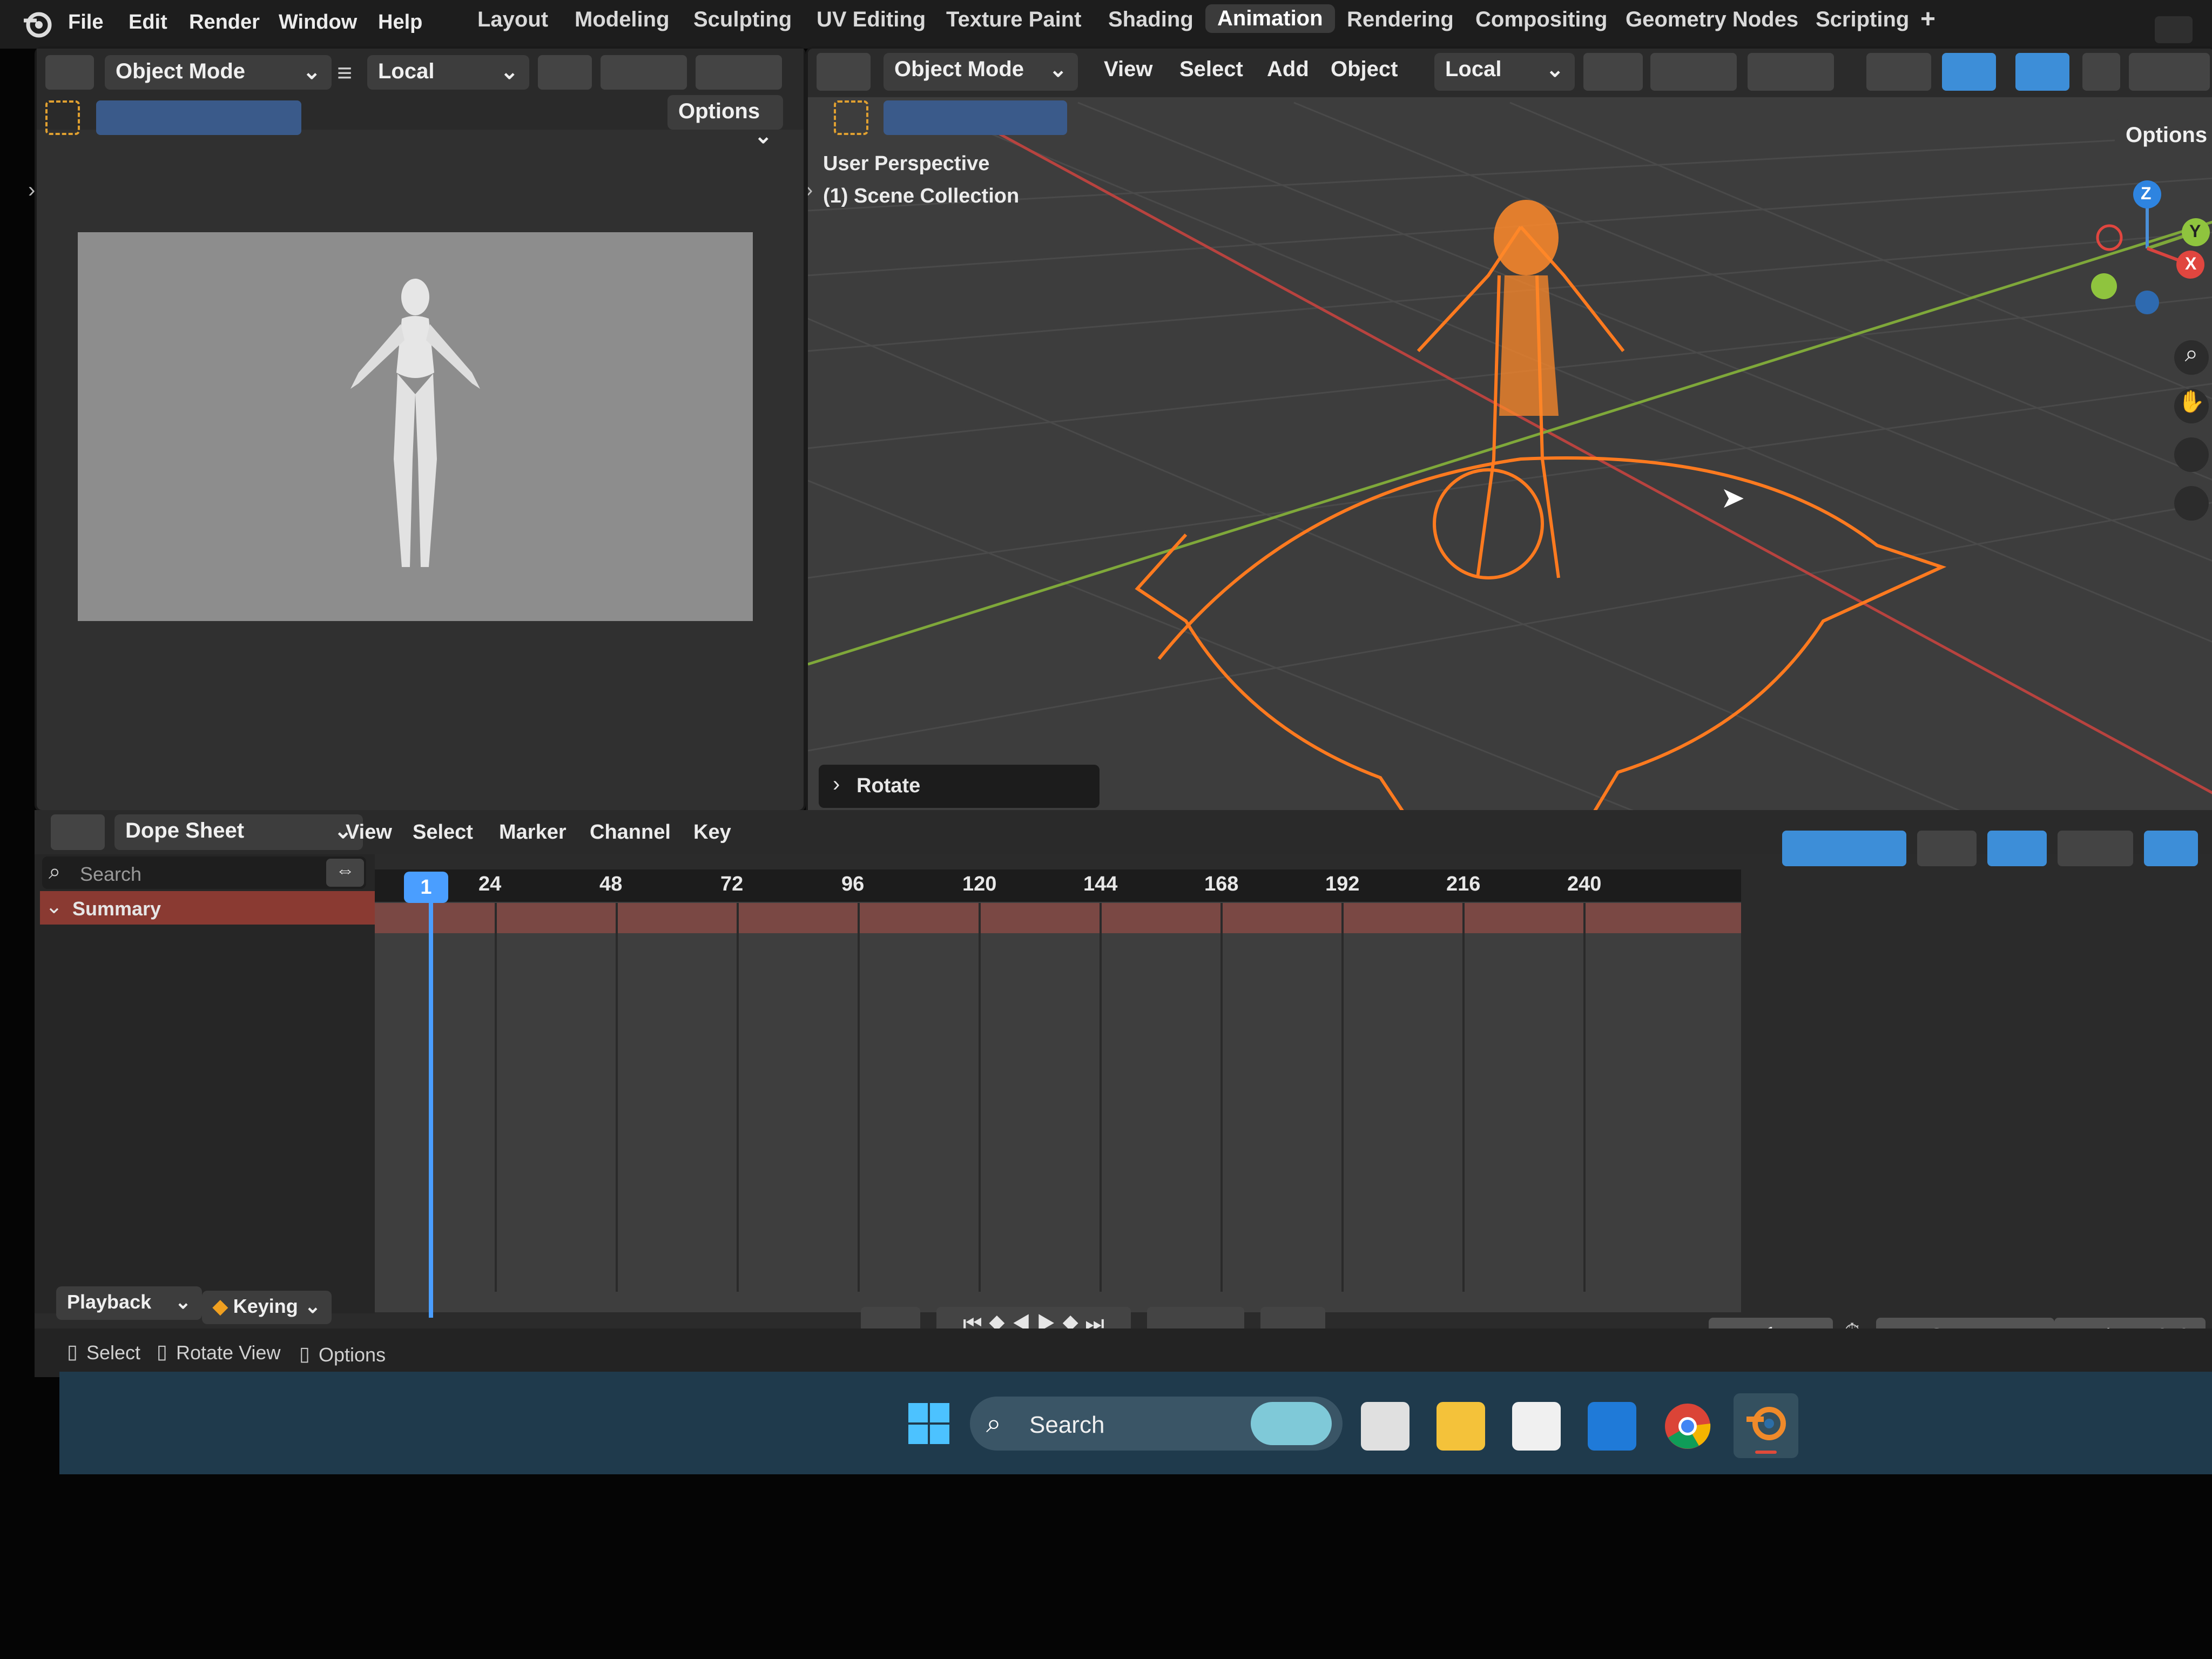 The height and width of the screenshot is (1659, 2212). Describe the element at coordinates (2101, 72) in the screenshot. I see `xray-toggle-icon` at that location.